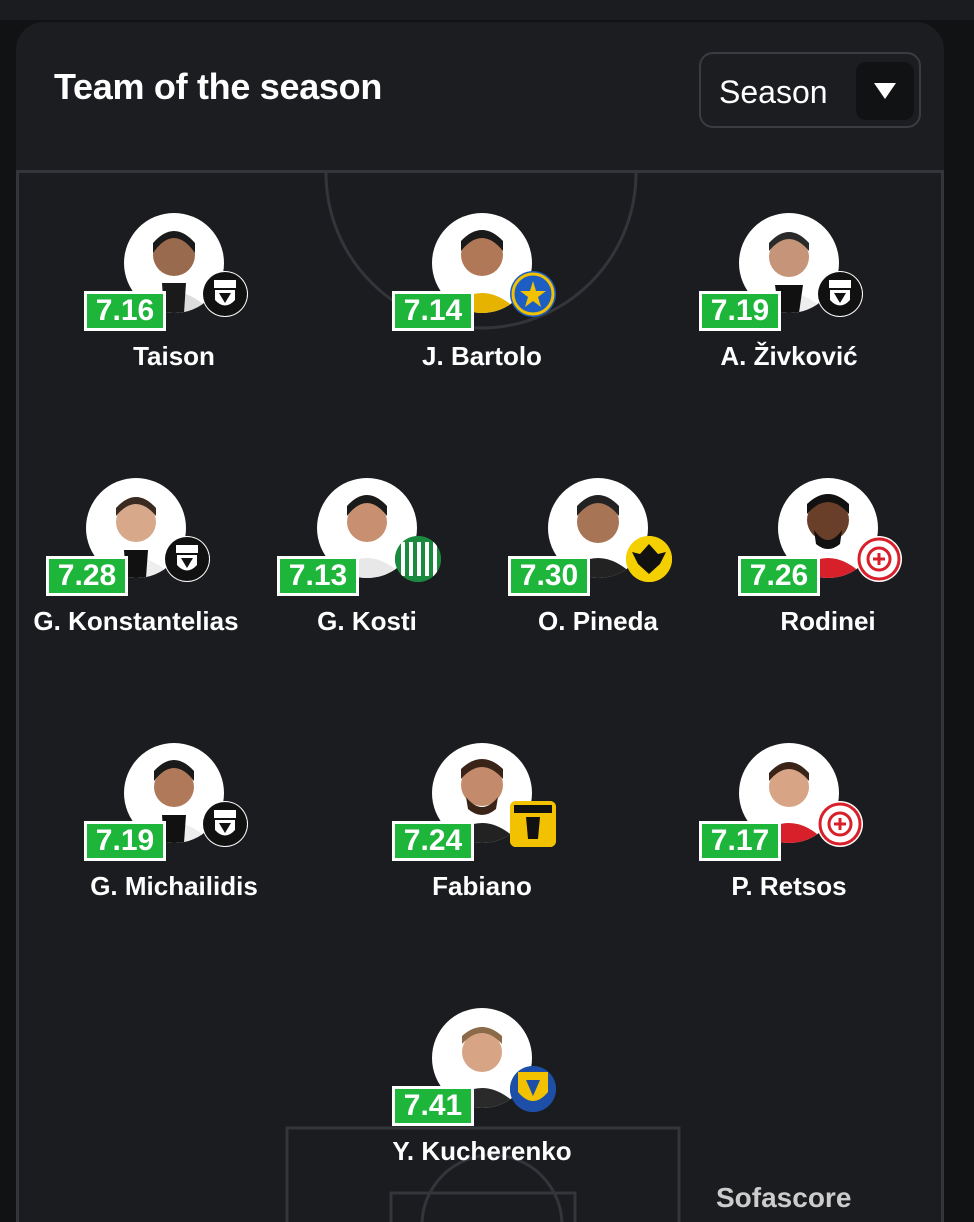 This screenshot has width=974, height=1222. Describe the element at coordinates (367, 563) in the screenshot. I see `player-card: 7.13 G. Kosti` at that location.